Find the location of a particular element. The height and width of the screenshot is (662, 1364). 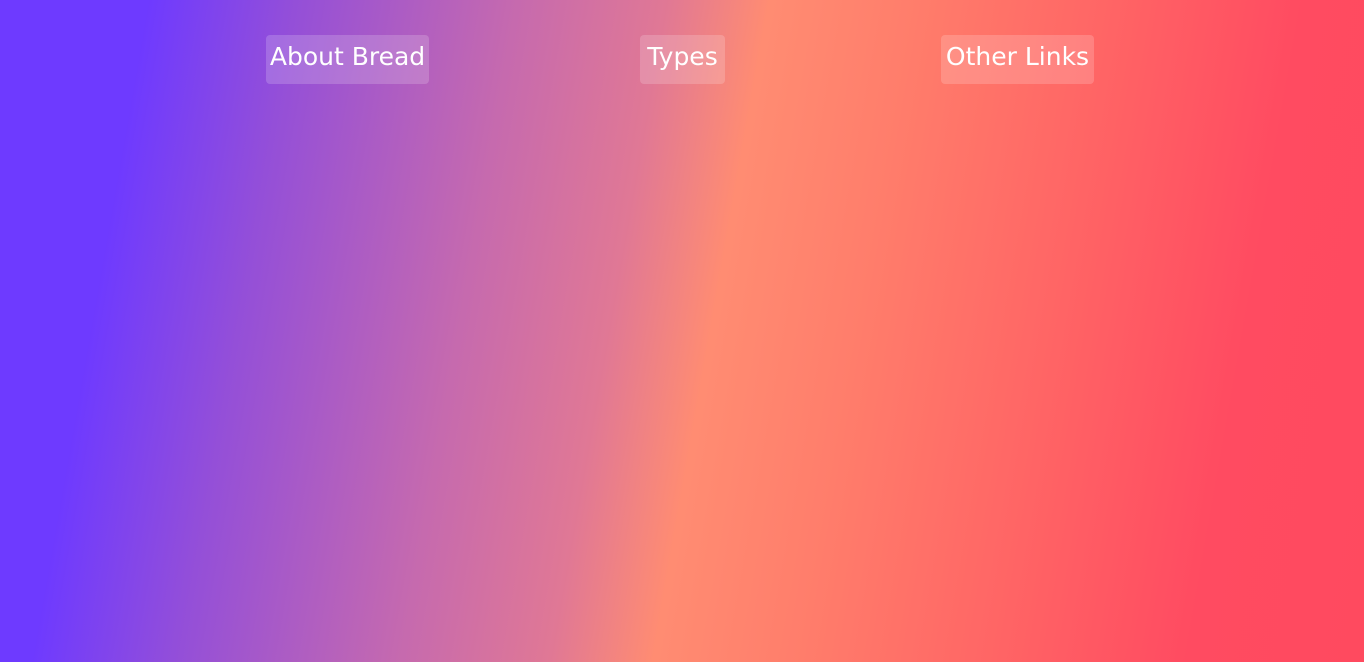

nav-link-other-links: Other Links is located at coordinates (1017, 59).